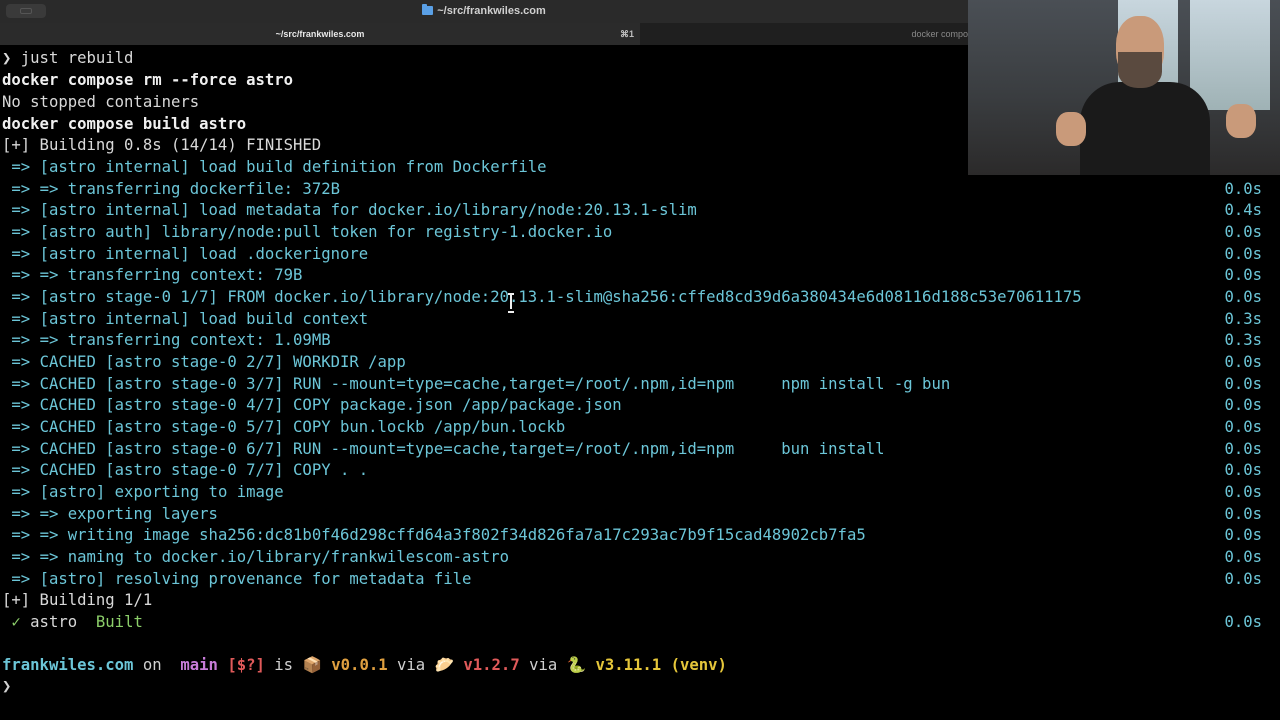 Image resolution: width=1280 pixels, height=720 pixels. What do you see at coordinates (576, 665) in the screenshot?
I see `python-icon: 🐍` at bounding box center [576, 665].